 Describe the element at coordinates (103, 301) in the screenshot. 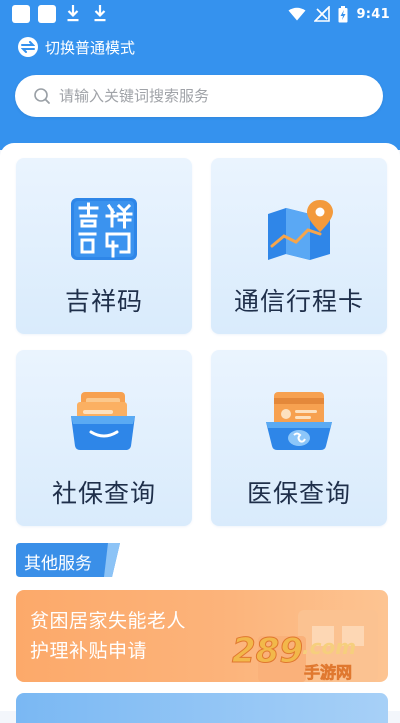

I see `service-label: 吉祥码` at that location.